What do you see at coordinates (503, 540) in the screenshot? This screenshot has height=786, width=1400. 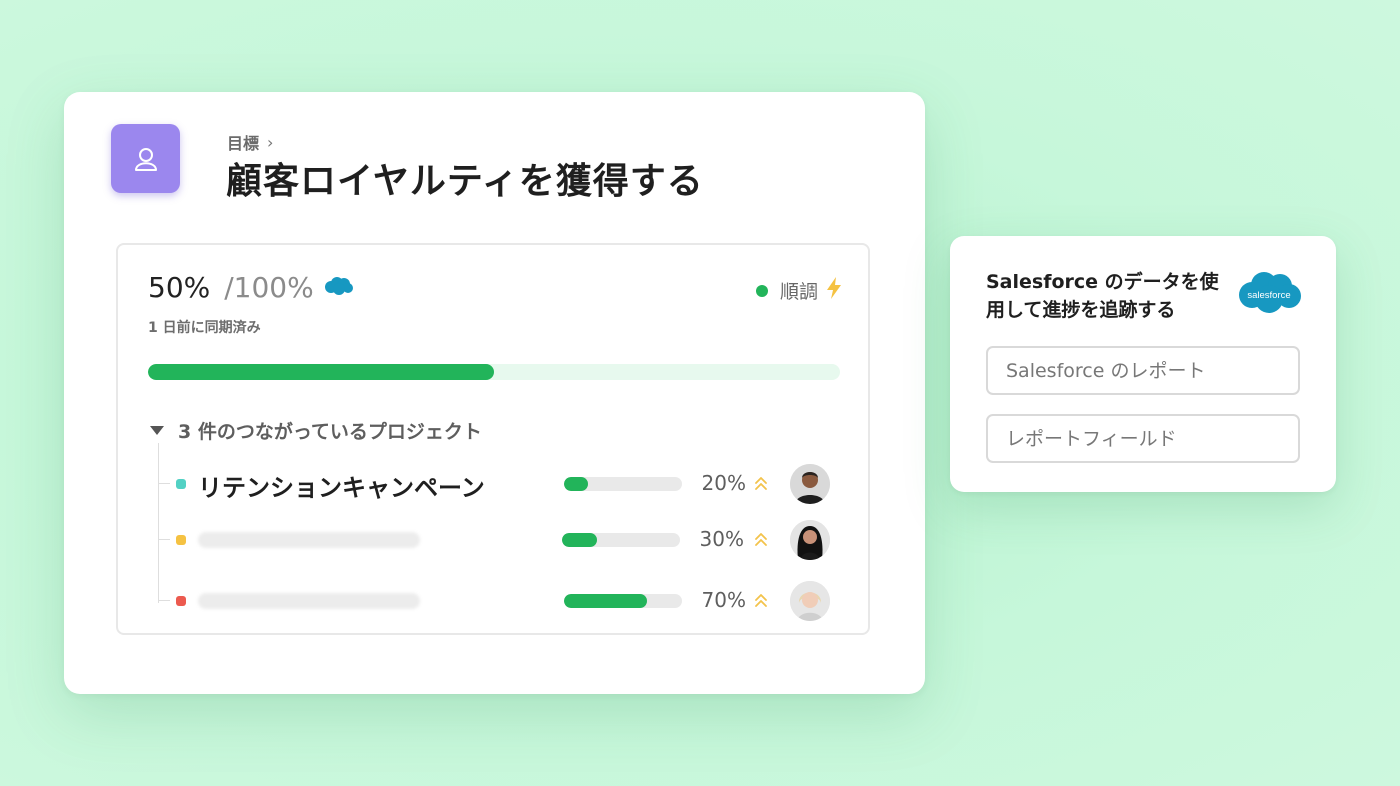 I see `project-row: 30%` at bounding box center [503, 540].